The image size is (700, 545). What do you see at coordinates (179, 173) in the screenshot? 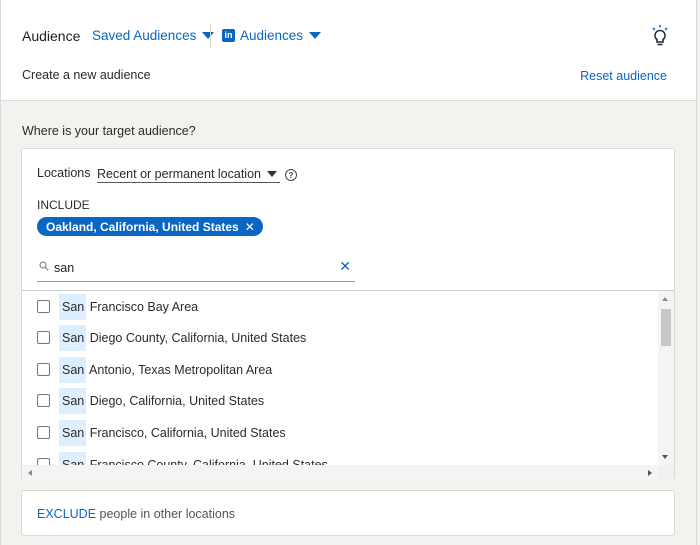
I see `location-type-value: Recent or permanent location` at bounding box center [179, 173].